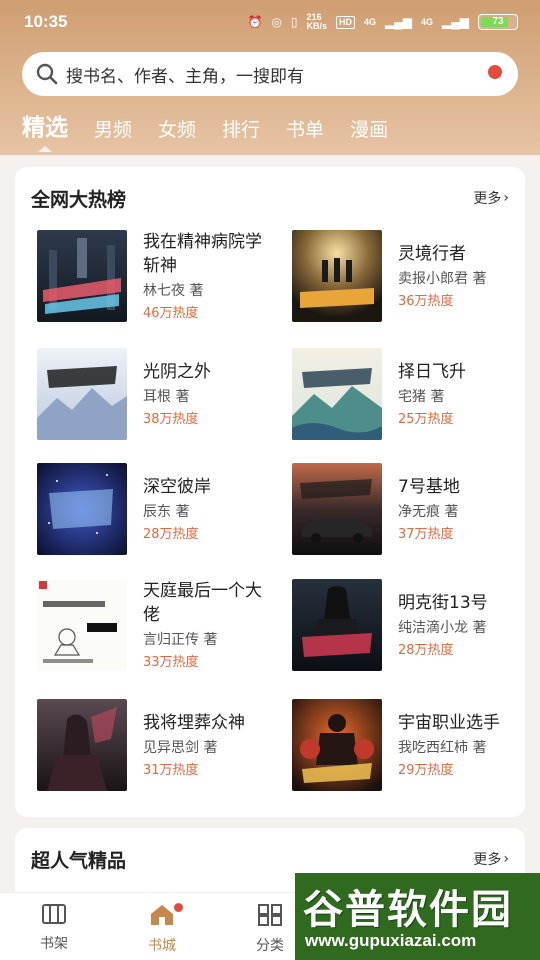  What do you see at coordinates (270, 198) in the screenshot?
I see `hot-list-header: 全网大热榜 更多 ›` at bounding box center [270, 198].